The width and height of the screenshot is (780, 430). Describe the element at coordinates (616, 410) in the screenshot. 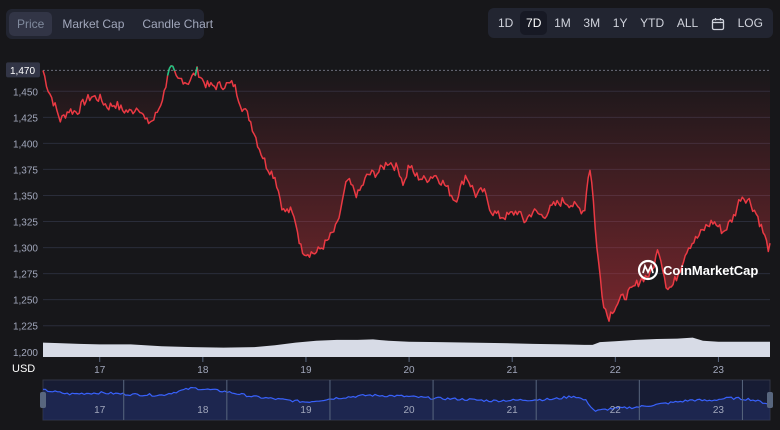

I see `navigator-tick-label: 22` at that location.